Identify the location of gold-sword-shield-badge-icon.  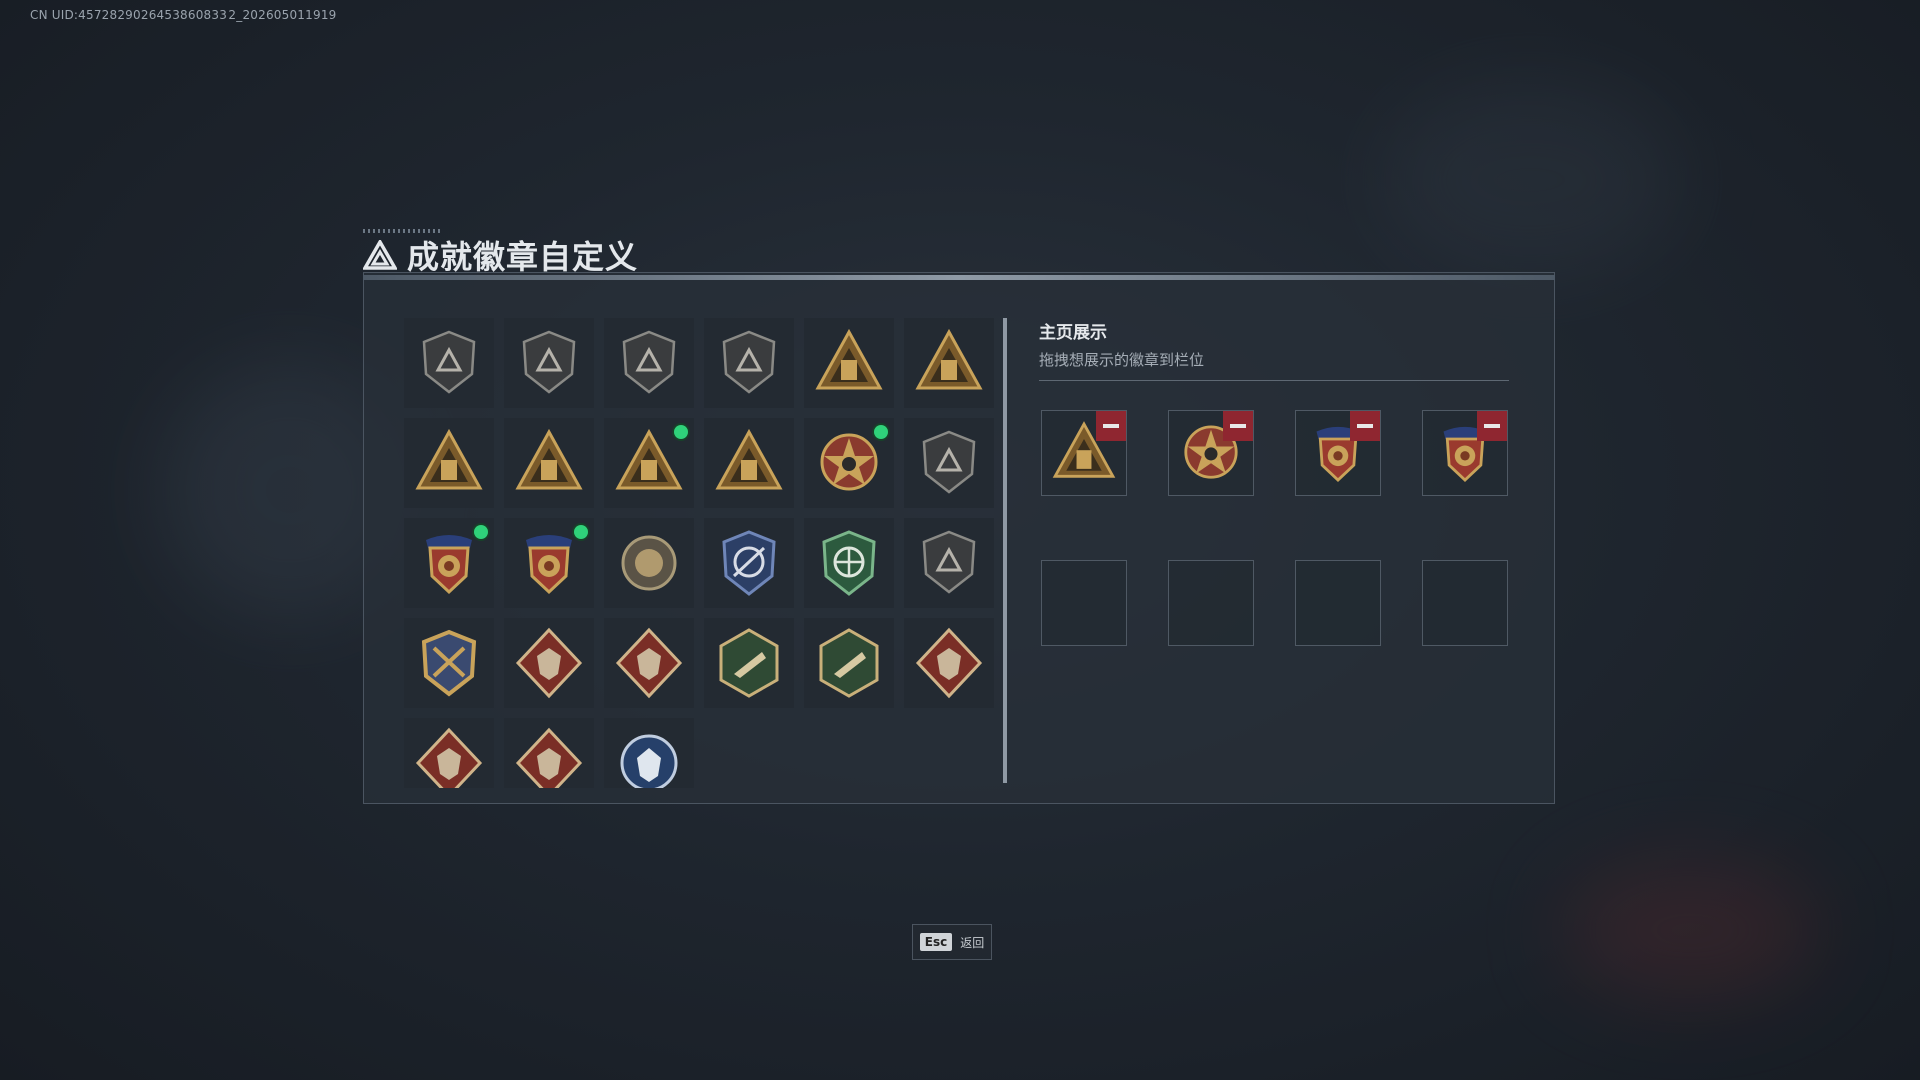
(449, 663).